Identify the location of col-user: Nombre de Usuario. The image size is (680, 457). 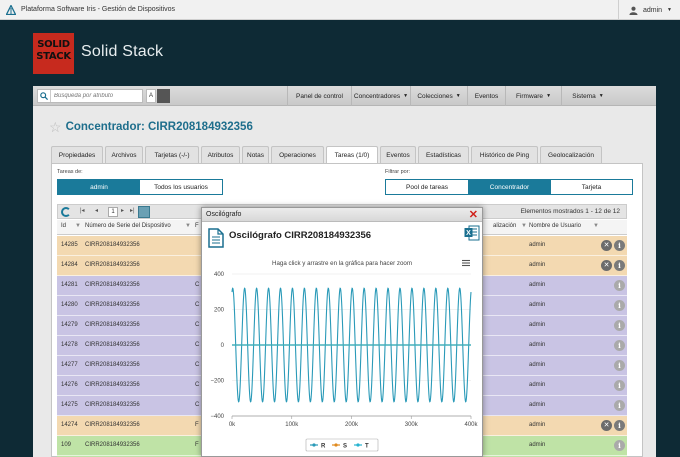
(555, 226).